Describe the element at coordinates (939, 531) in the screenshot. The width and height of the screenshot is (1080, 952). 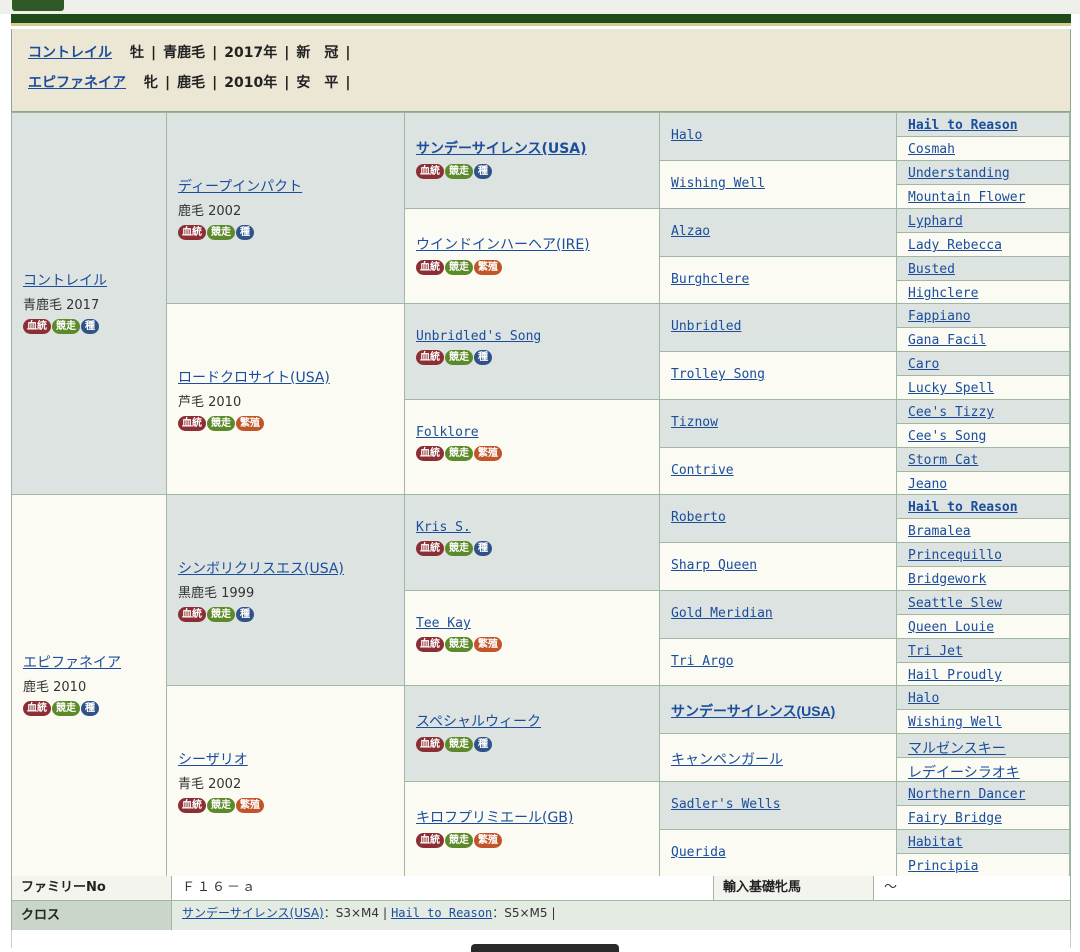
I see `gen5-horse-link: Bramalea` at that location.